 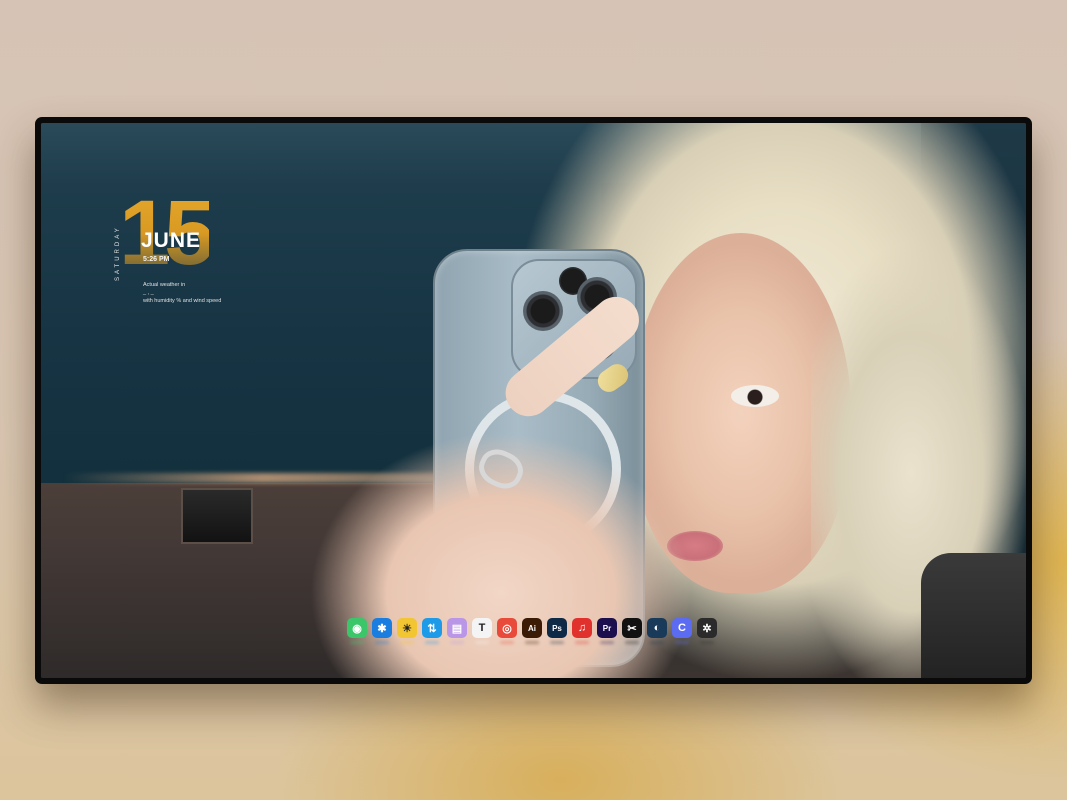 I want to click on capcut-icon: ✂, so click(x=632, y=628).